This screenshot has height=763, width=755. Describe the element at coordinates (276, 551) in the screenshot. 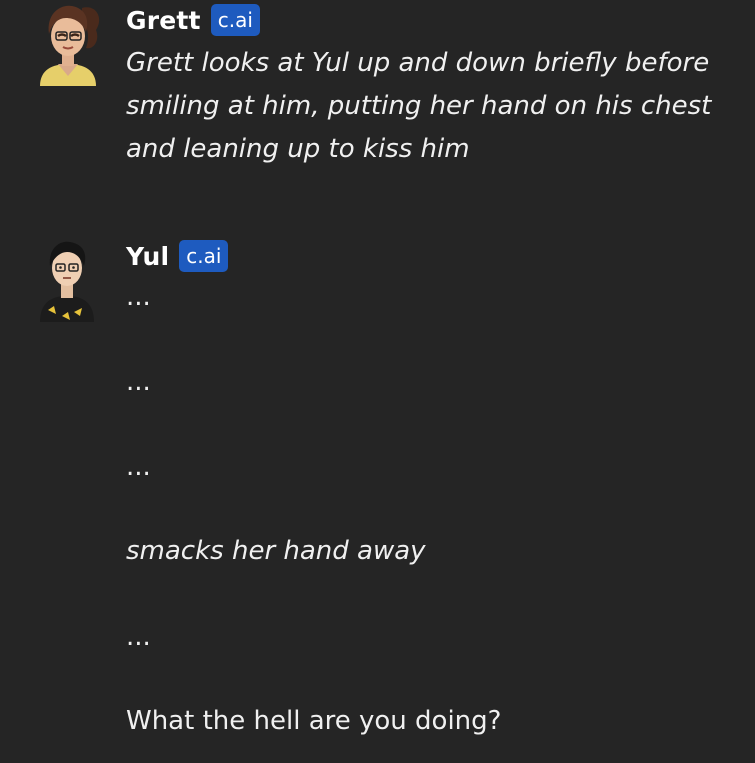

I see `message-line-action: smacks her hand away` at that location.